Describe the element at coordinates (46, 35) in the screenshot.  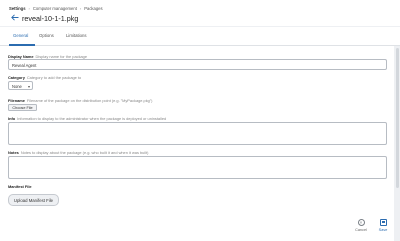
I see `tab-options: Options` at that location.